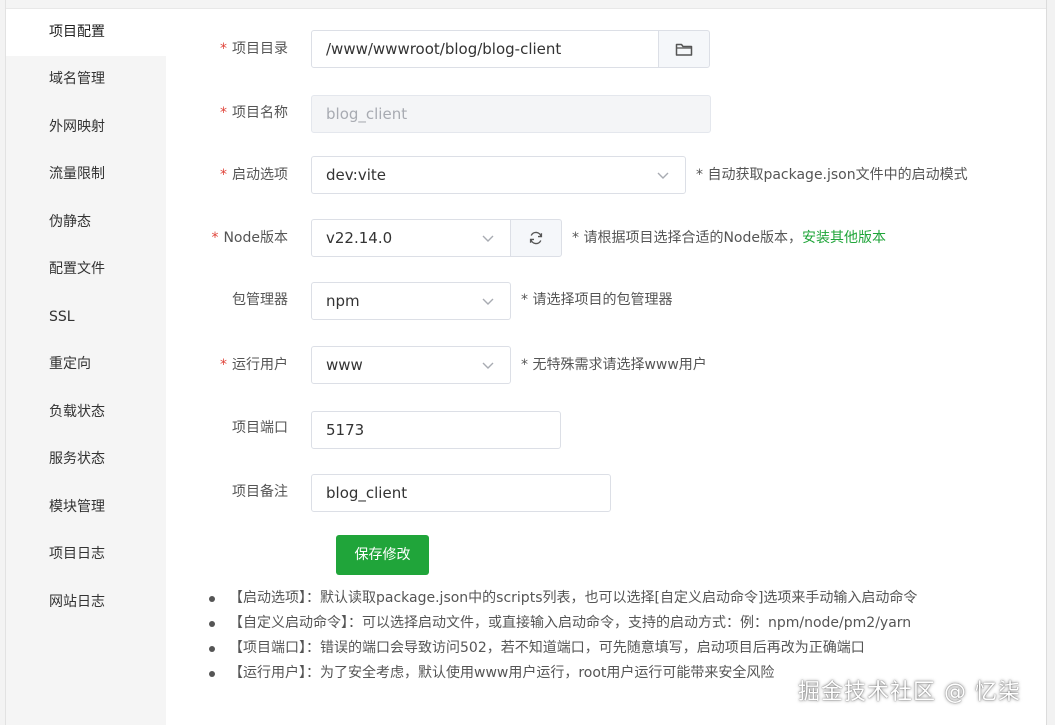  What do you see at coordinates (436, 430) in the screenshot?
I see `port-input: 5173` at bounding box center [436, 430].